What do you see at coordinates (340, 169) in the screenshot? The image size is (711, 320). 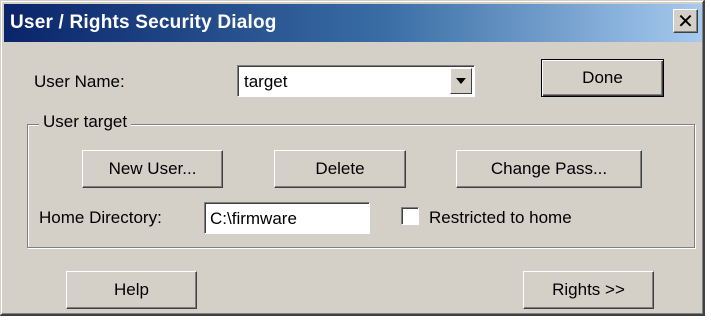 I see `delete-button: Delete` at bounding box center [340, 169].